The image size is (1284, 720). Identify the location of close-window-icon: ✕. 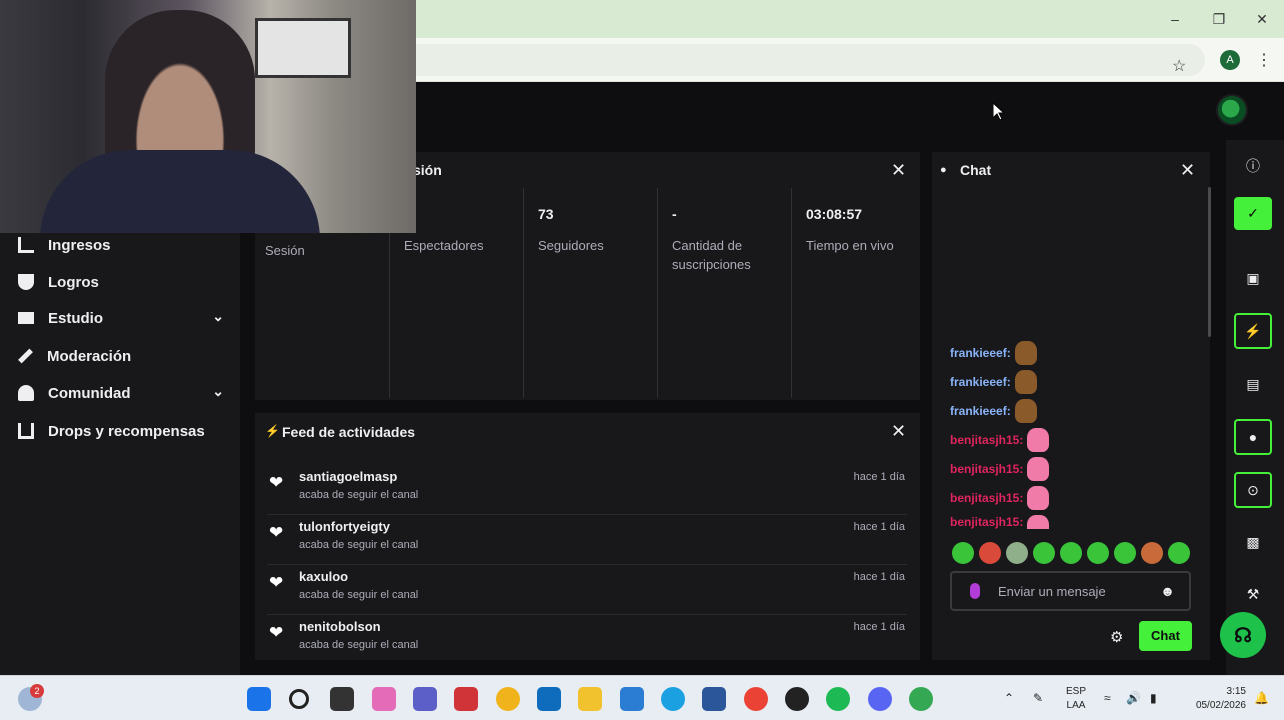
(1262, 19).